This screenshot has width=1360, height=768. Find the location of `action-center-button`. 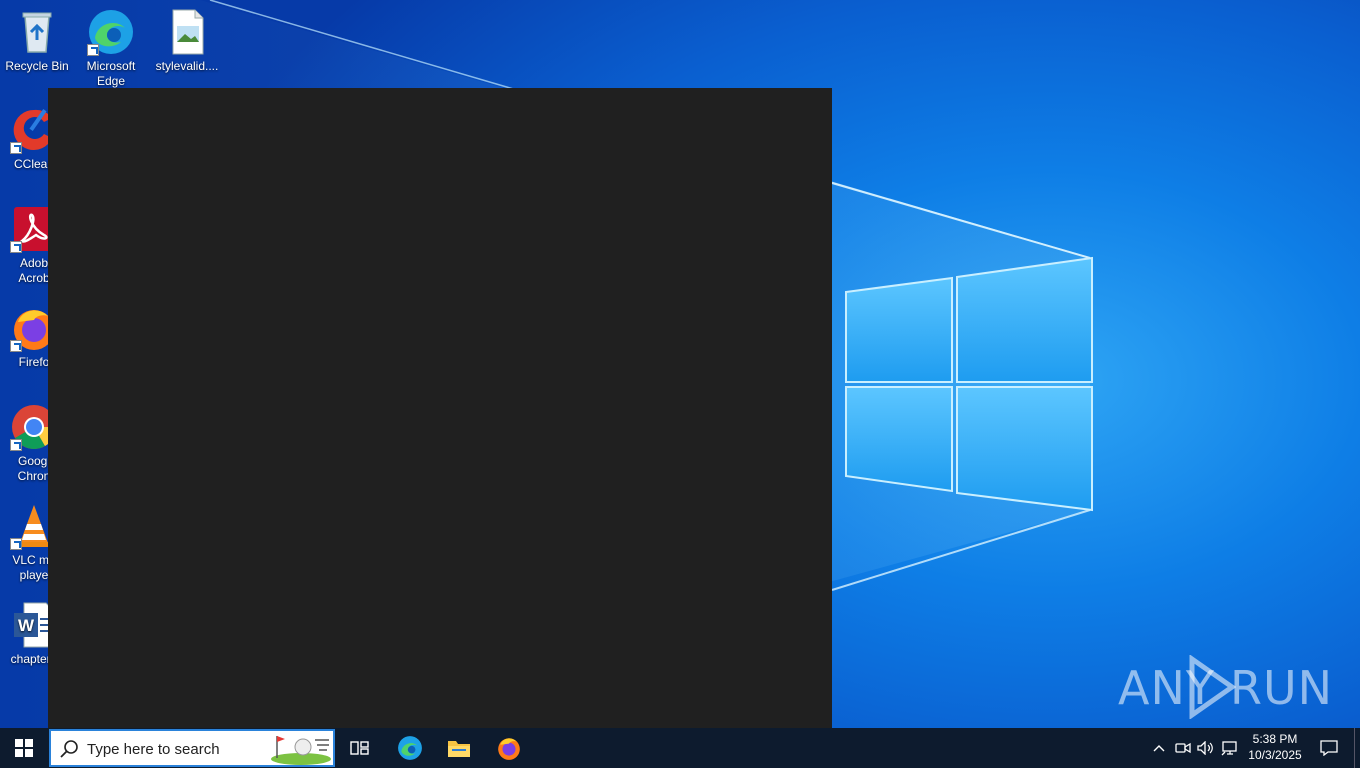

action-center-button is located at coordinates (1329, 748).